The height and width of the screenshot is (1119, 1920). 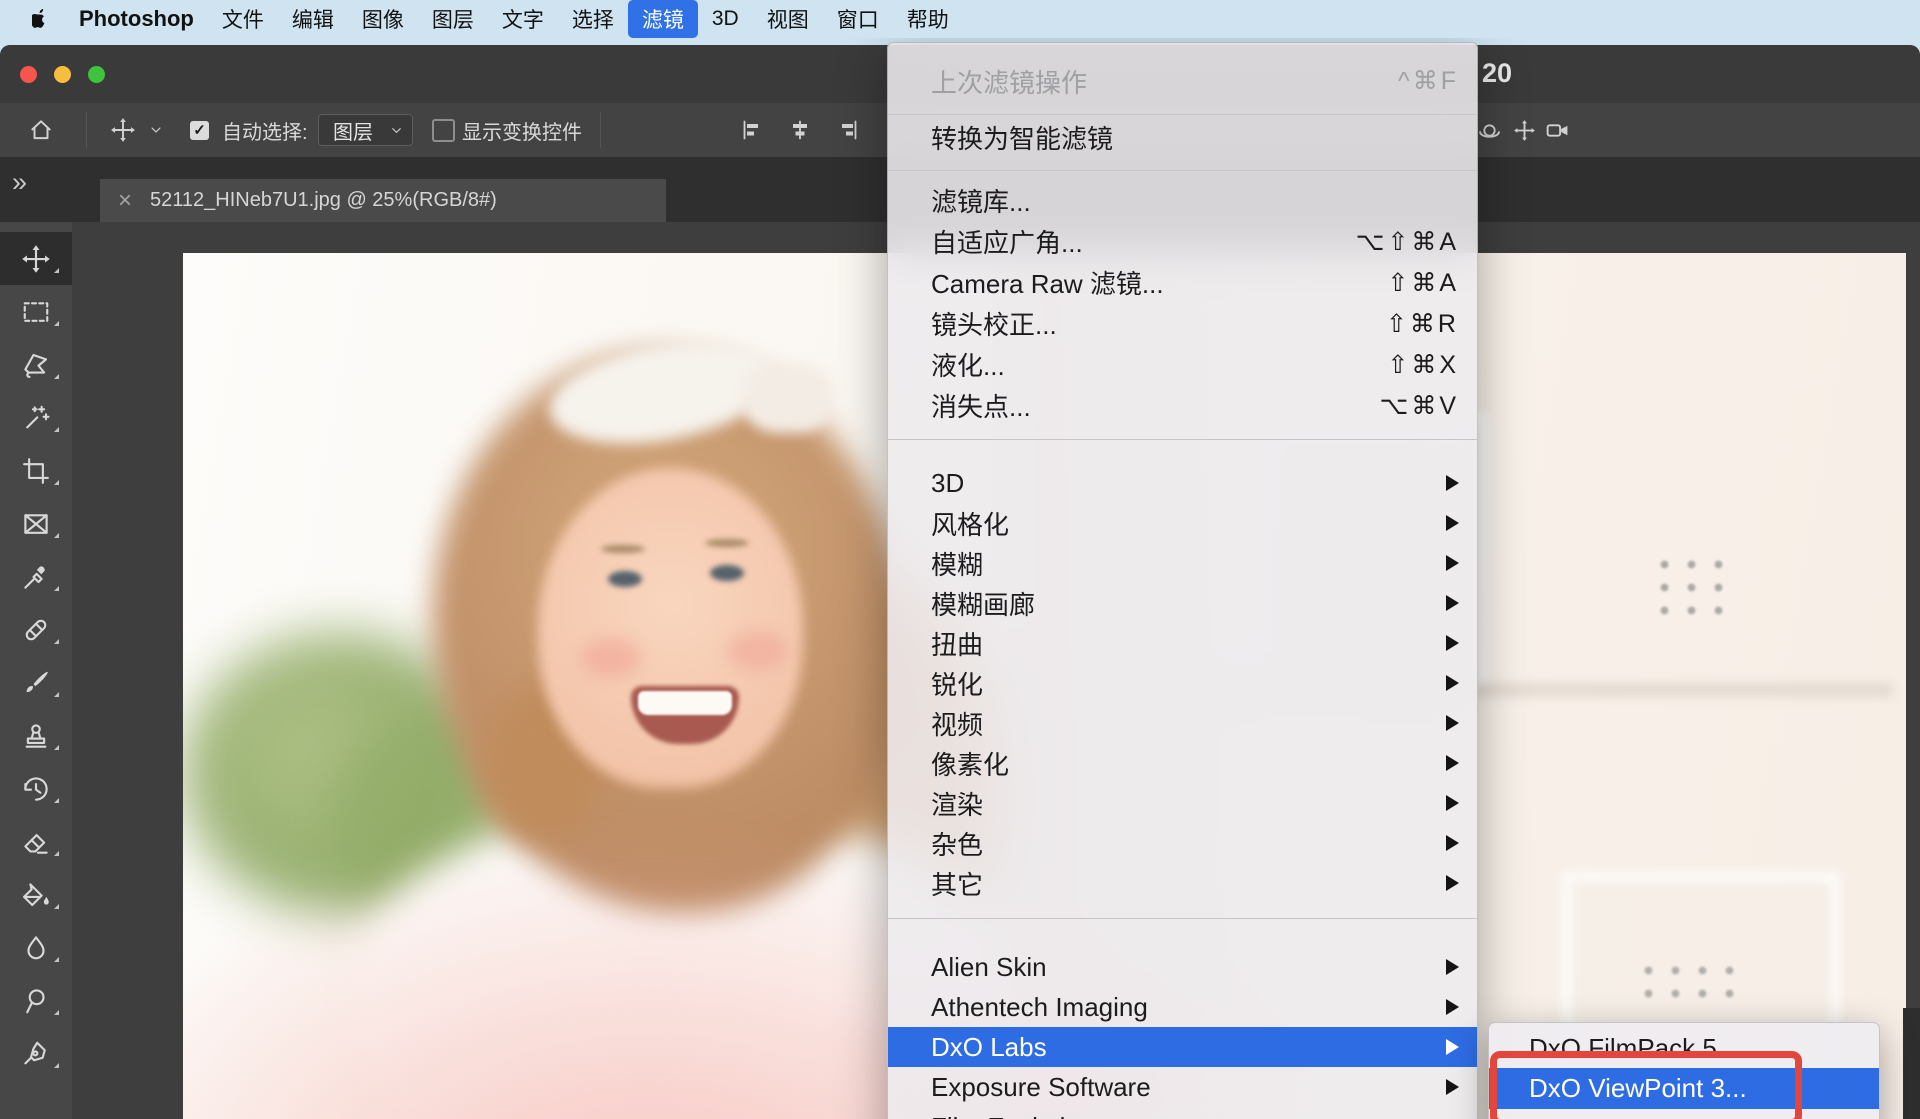 I want to click on pan-3d-button, so click(x=1524, y=130).